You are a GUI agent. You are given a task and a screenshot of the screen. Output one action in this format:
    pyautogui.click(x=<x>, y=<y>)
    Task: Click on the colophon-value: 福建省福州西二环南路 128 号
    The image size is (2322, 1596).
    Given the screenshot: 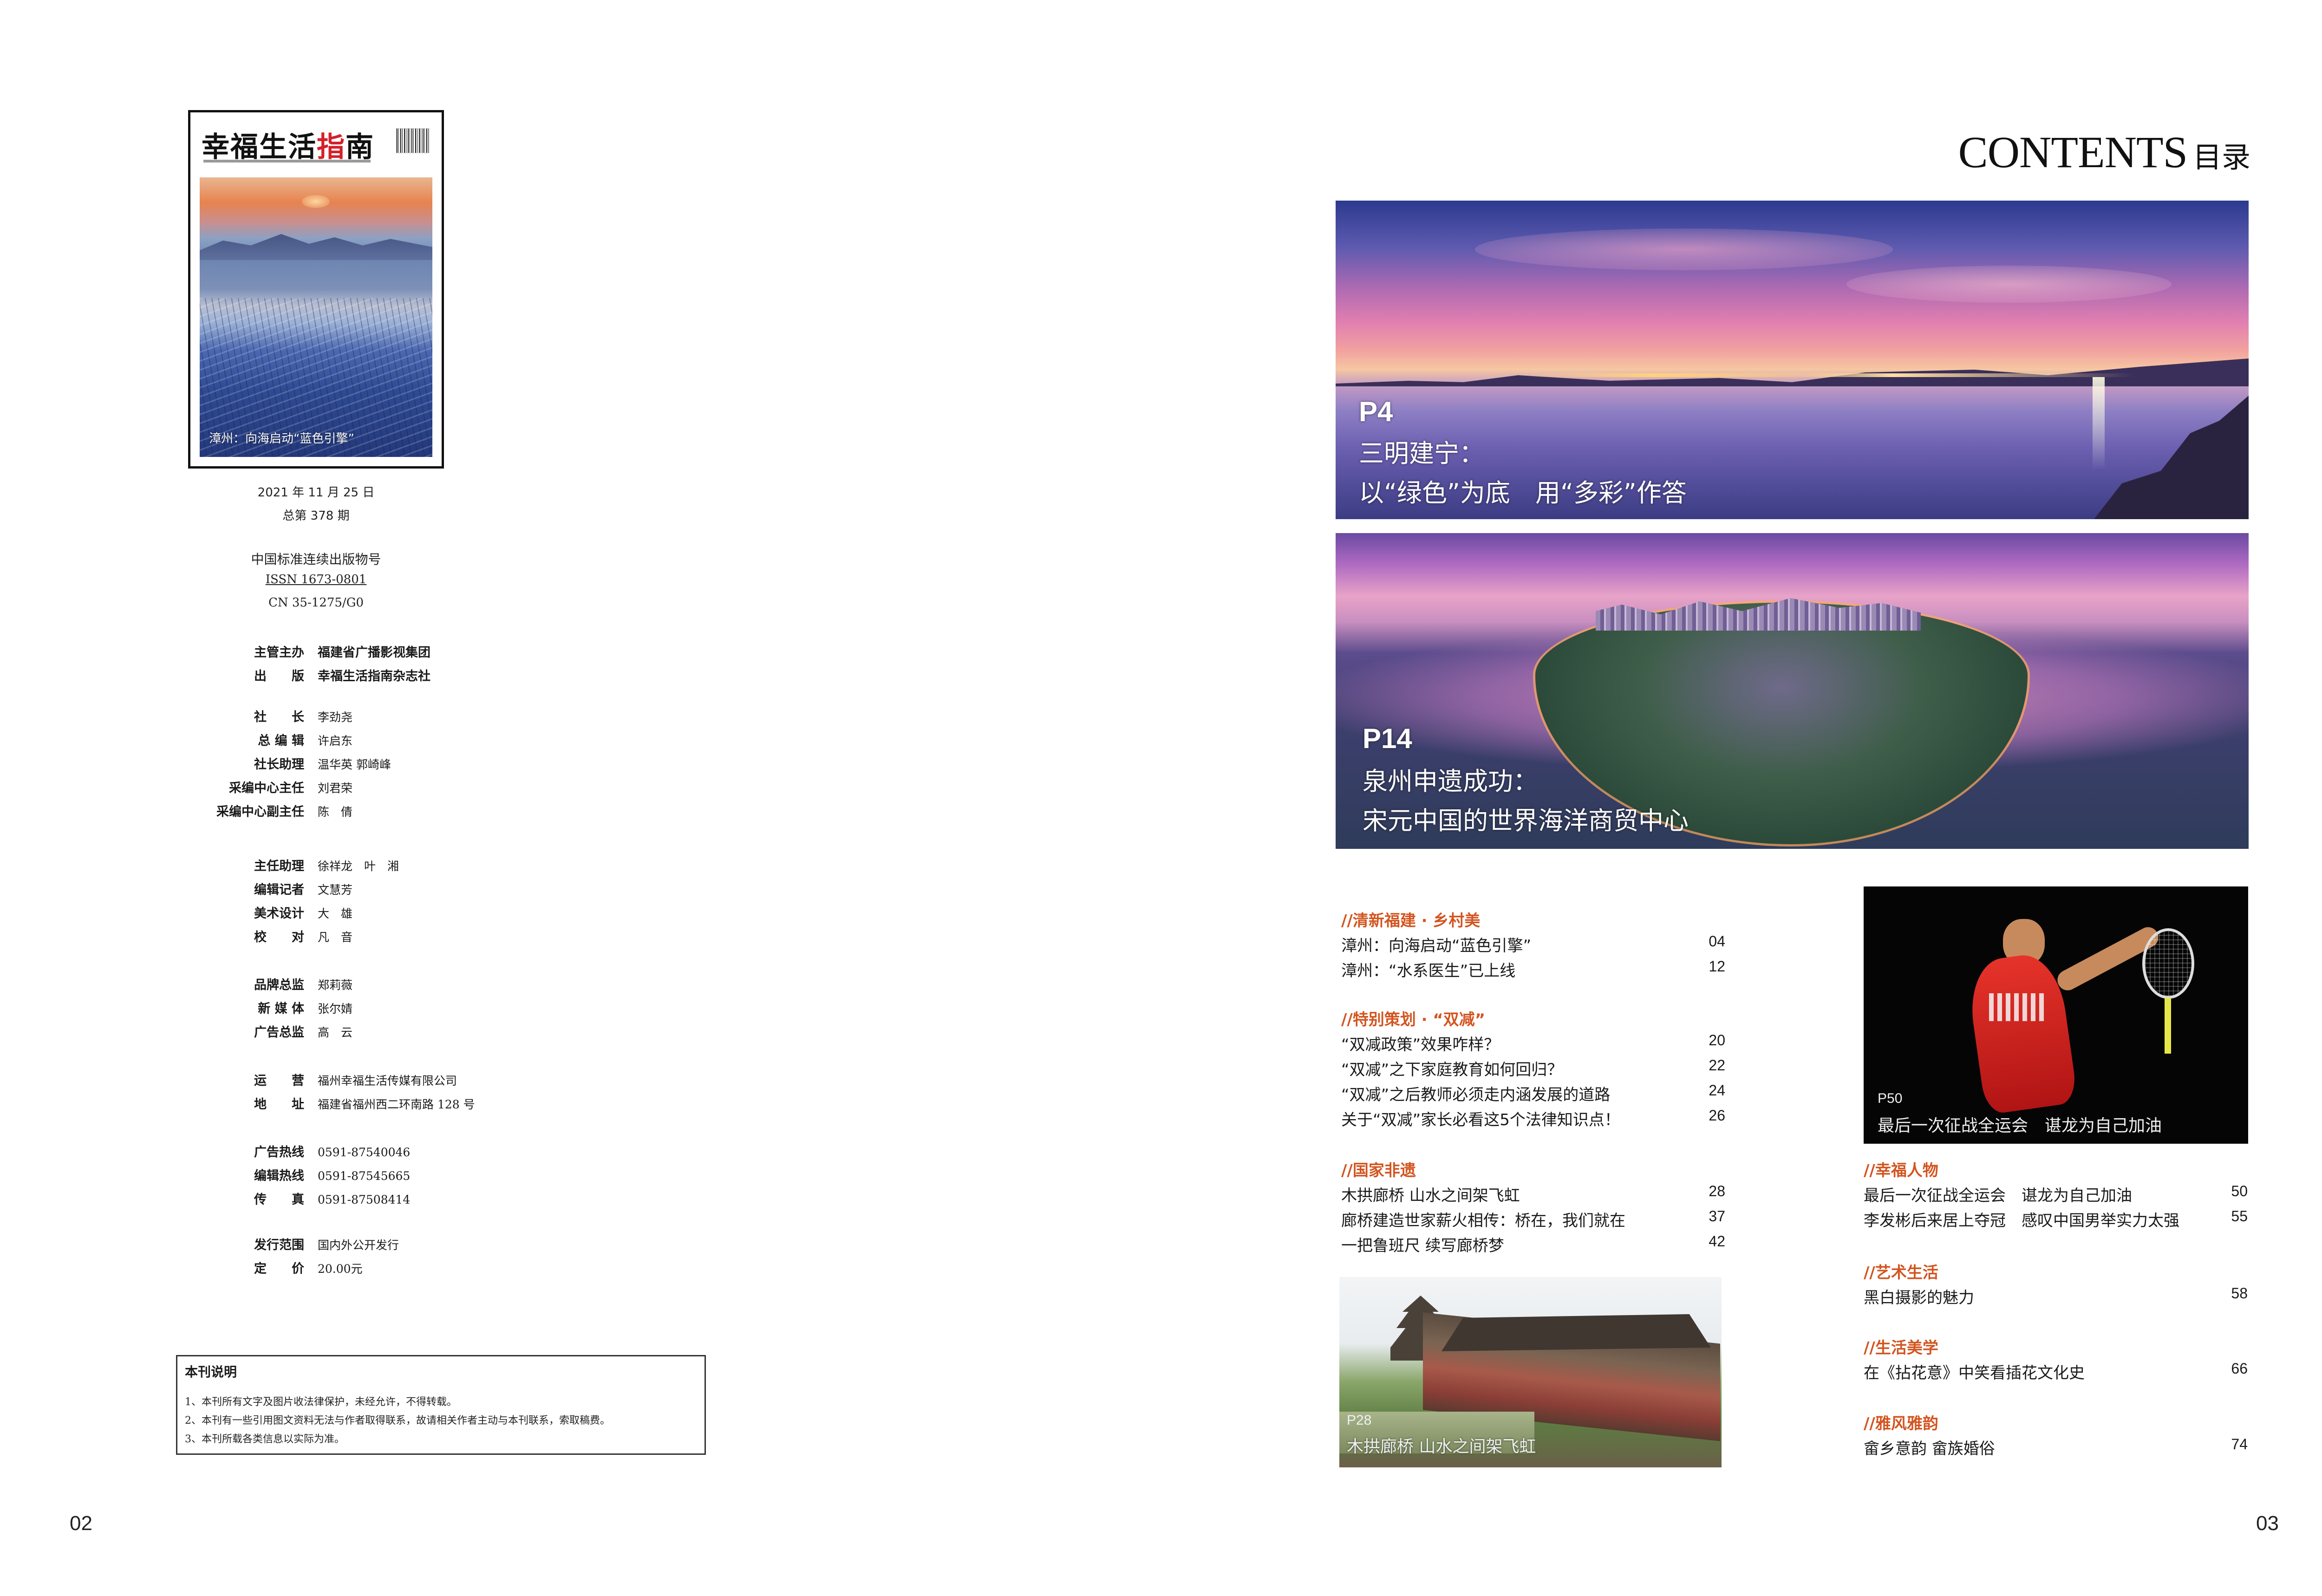 What is the action you would take?
    pyautogui.click(x=396, y=1104)
    